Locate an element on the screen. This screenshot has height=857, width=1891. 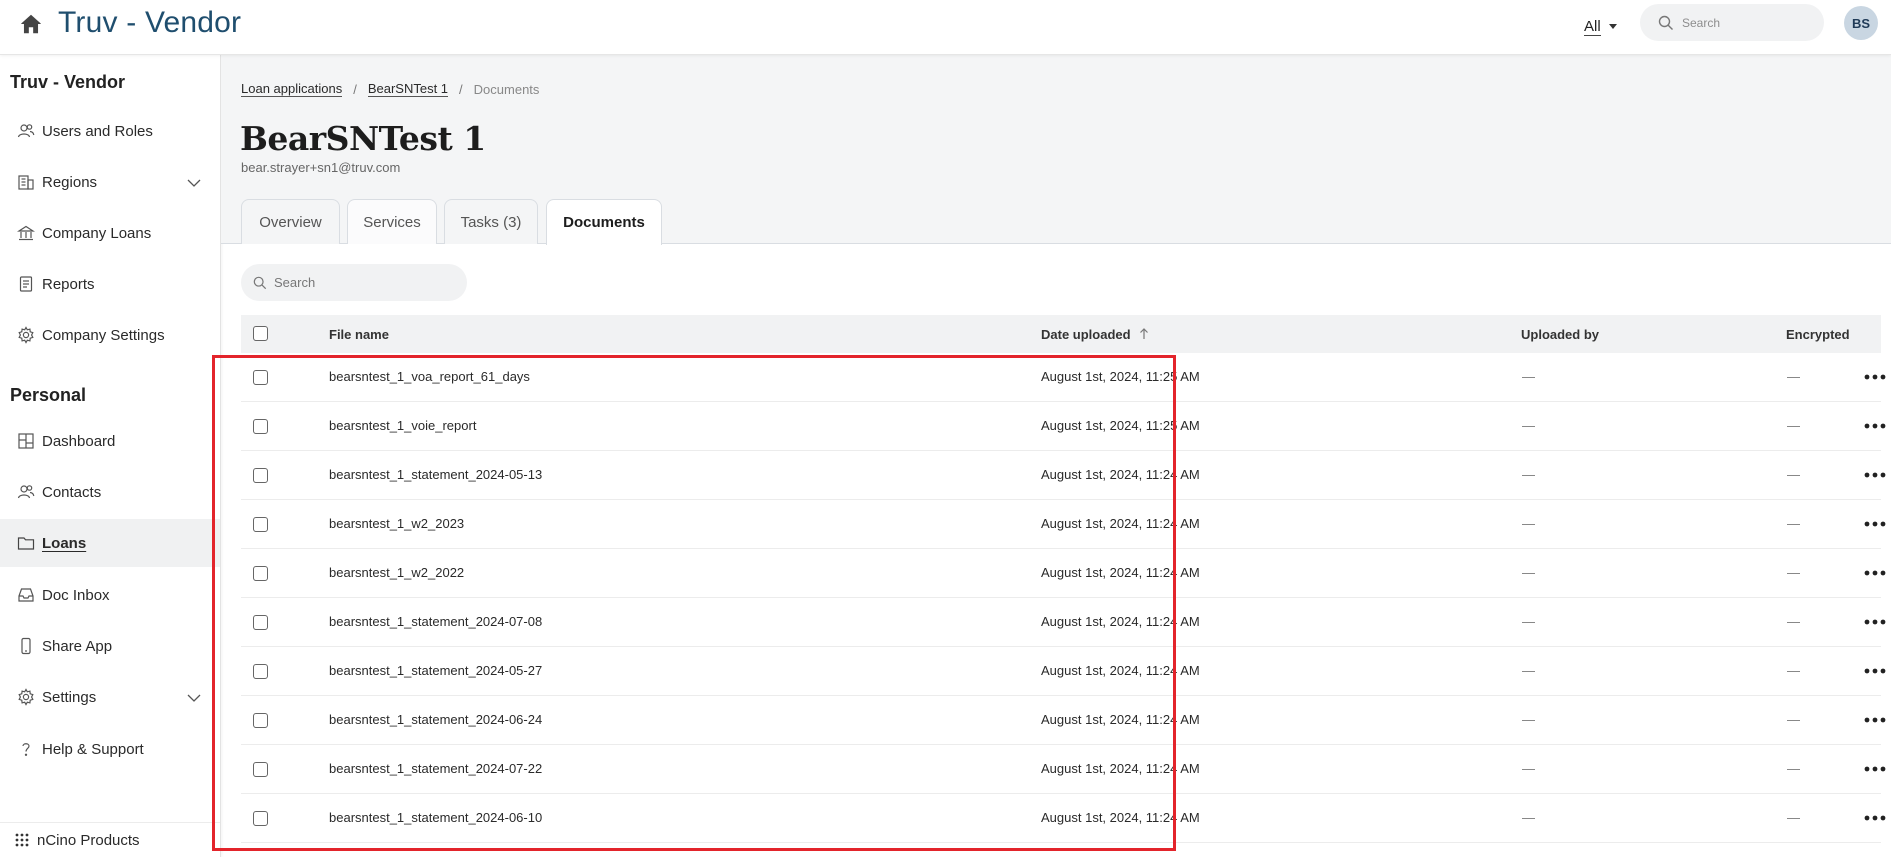
breadcrumb-borrower: BearSNTest 1 is located at coordinates (408, 89).